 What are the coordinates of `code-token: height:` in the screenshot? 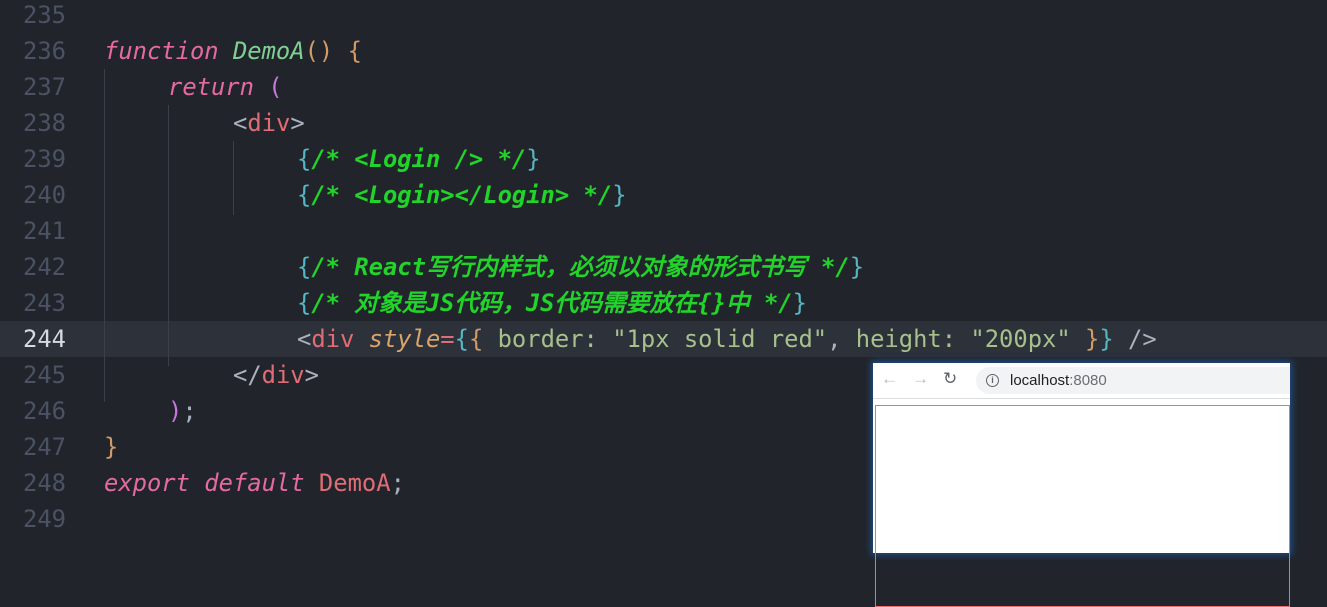 It's located at (913, 339).